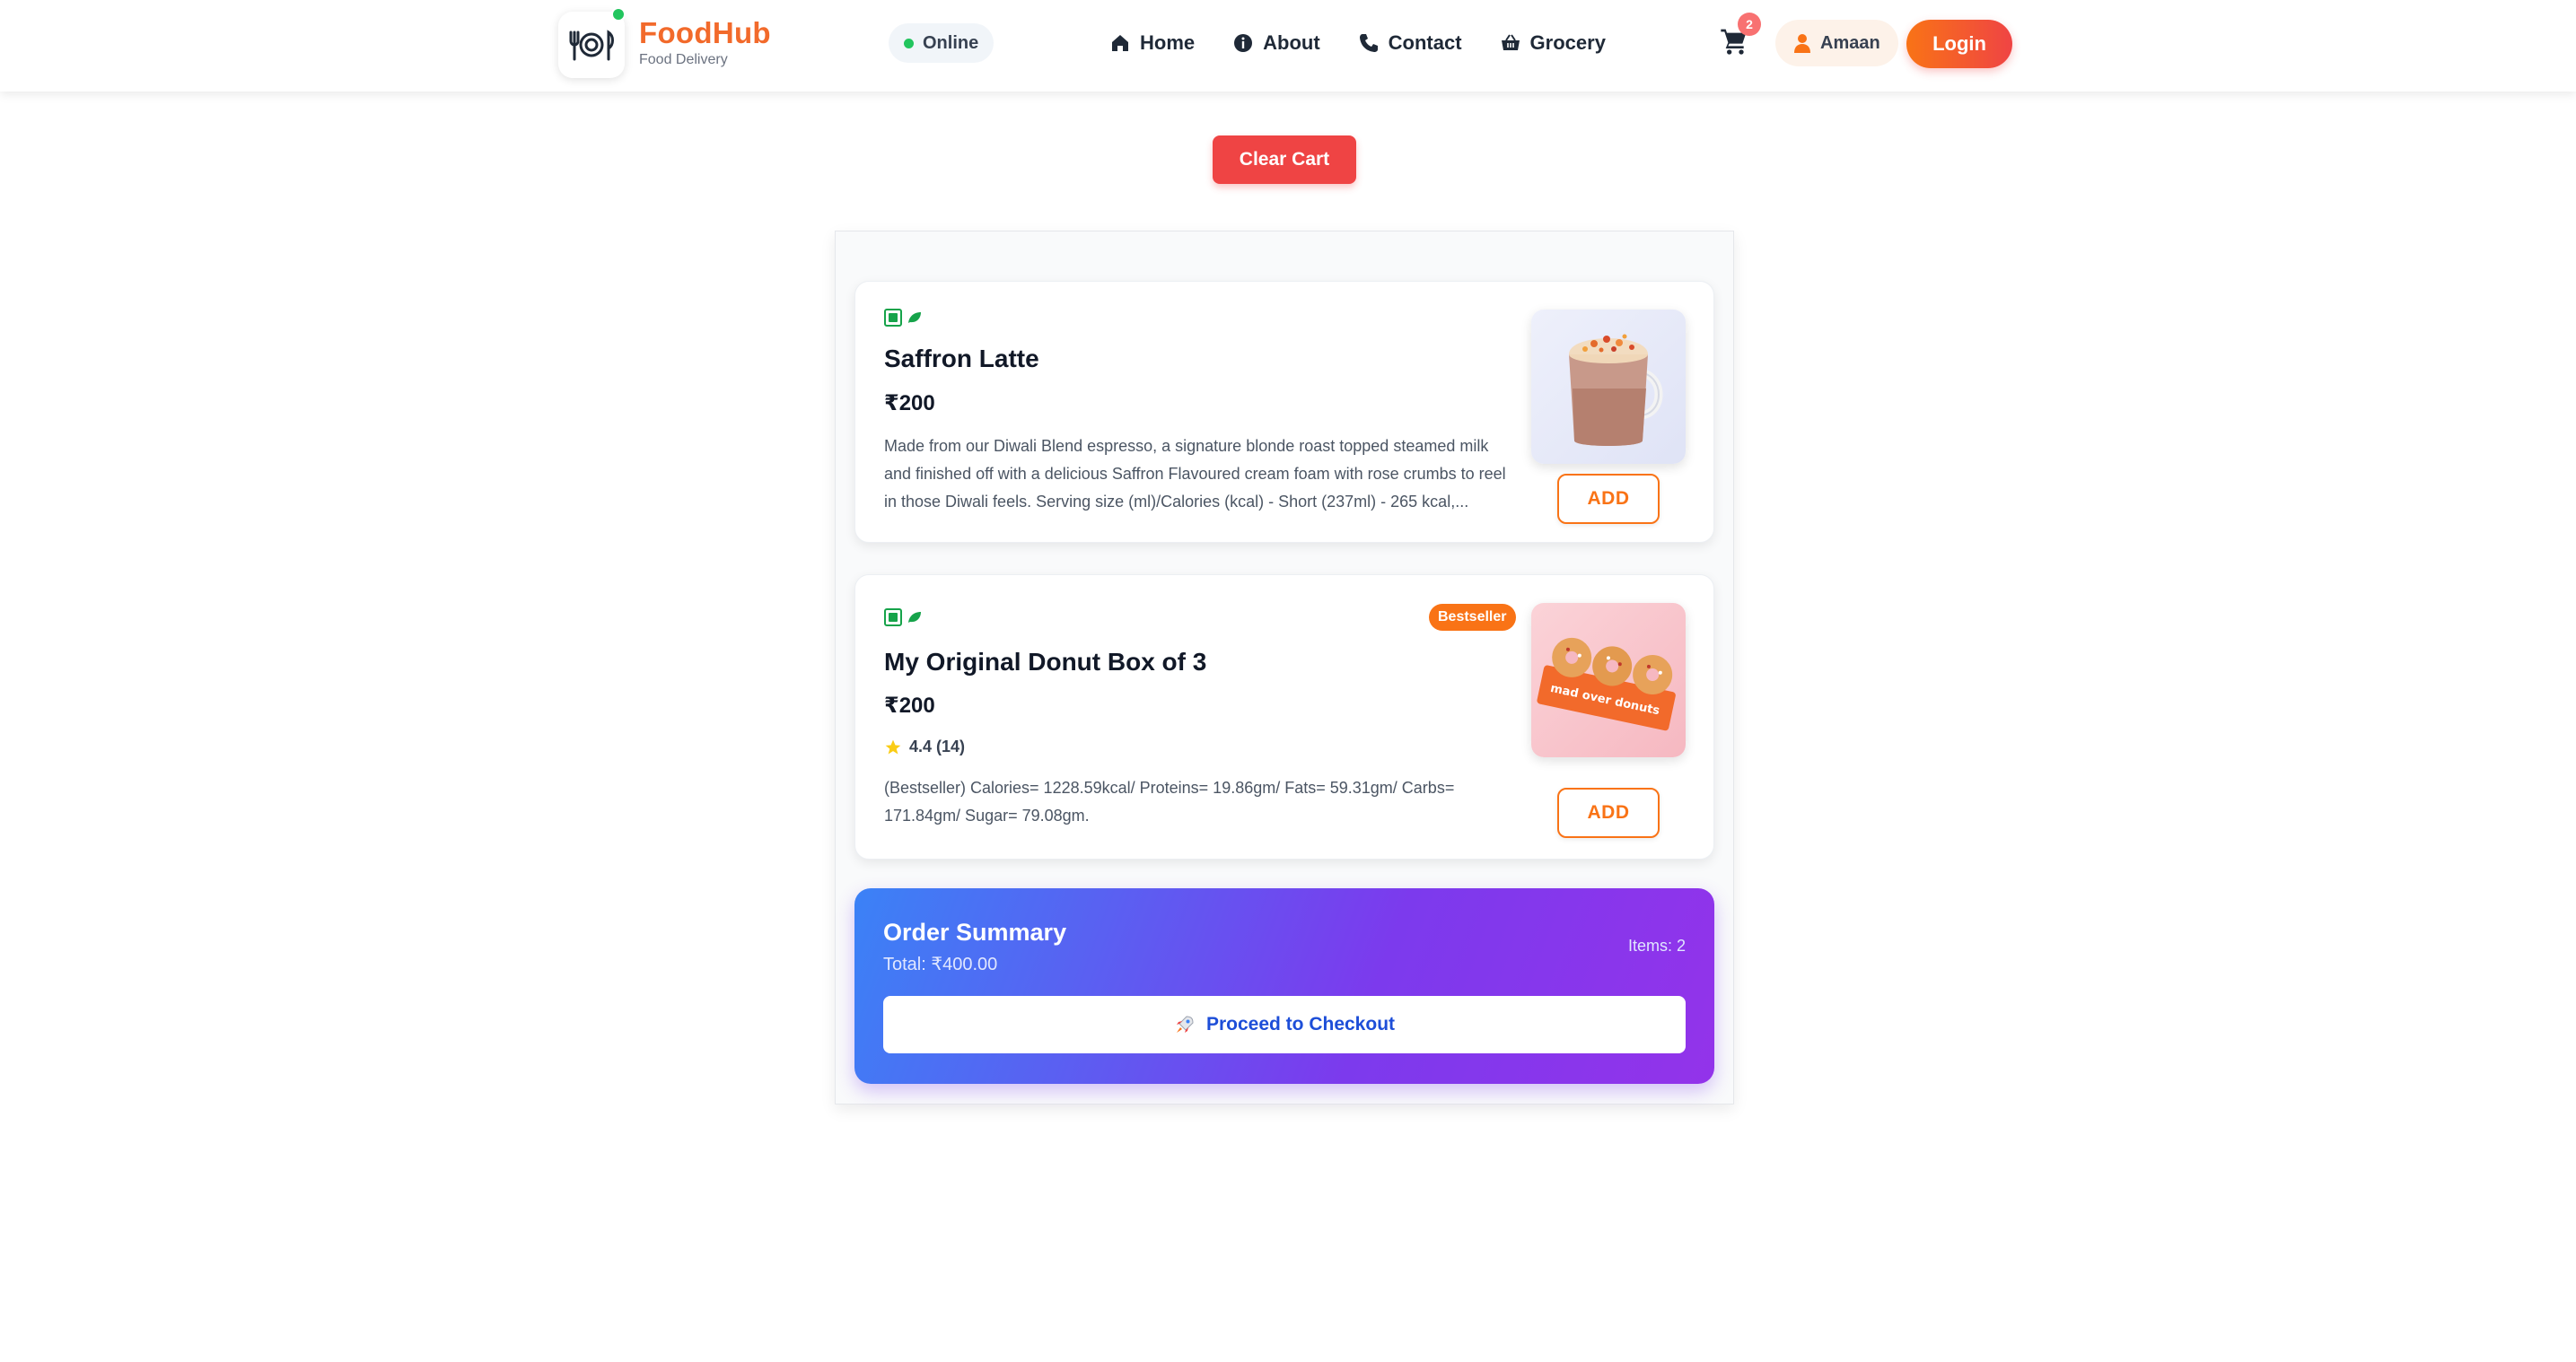 This screenshot has height=1362, width=2576. Describe the element at coordinates (1185, 1024) in the screenshot. I see `rocket-icon` at that location.